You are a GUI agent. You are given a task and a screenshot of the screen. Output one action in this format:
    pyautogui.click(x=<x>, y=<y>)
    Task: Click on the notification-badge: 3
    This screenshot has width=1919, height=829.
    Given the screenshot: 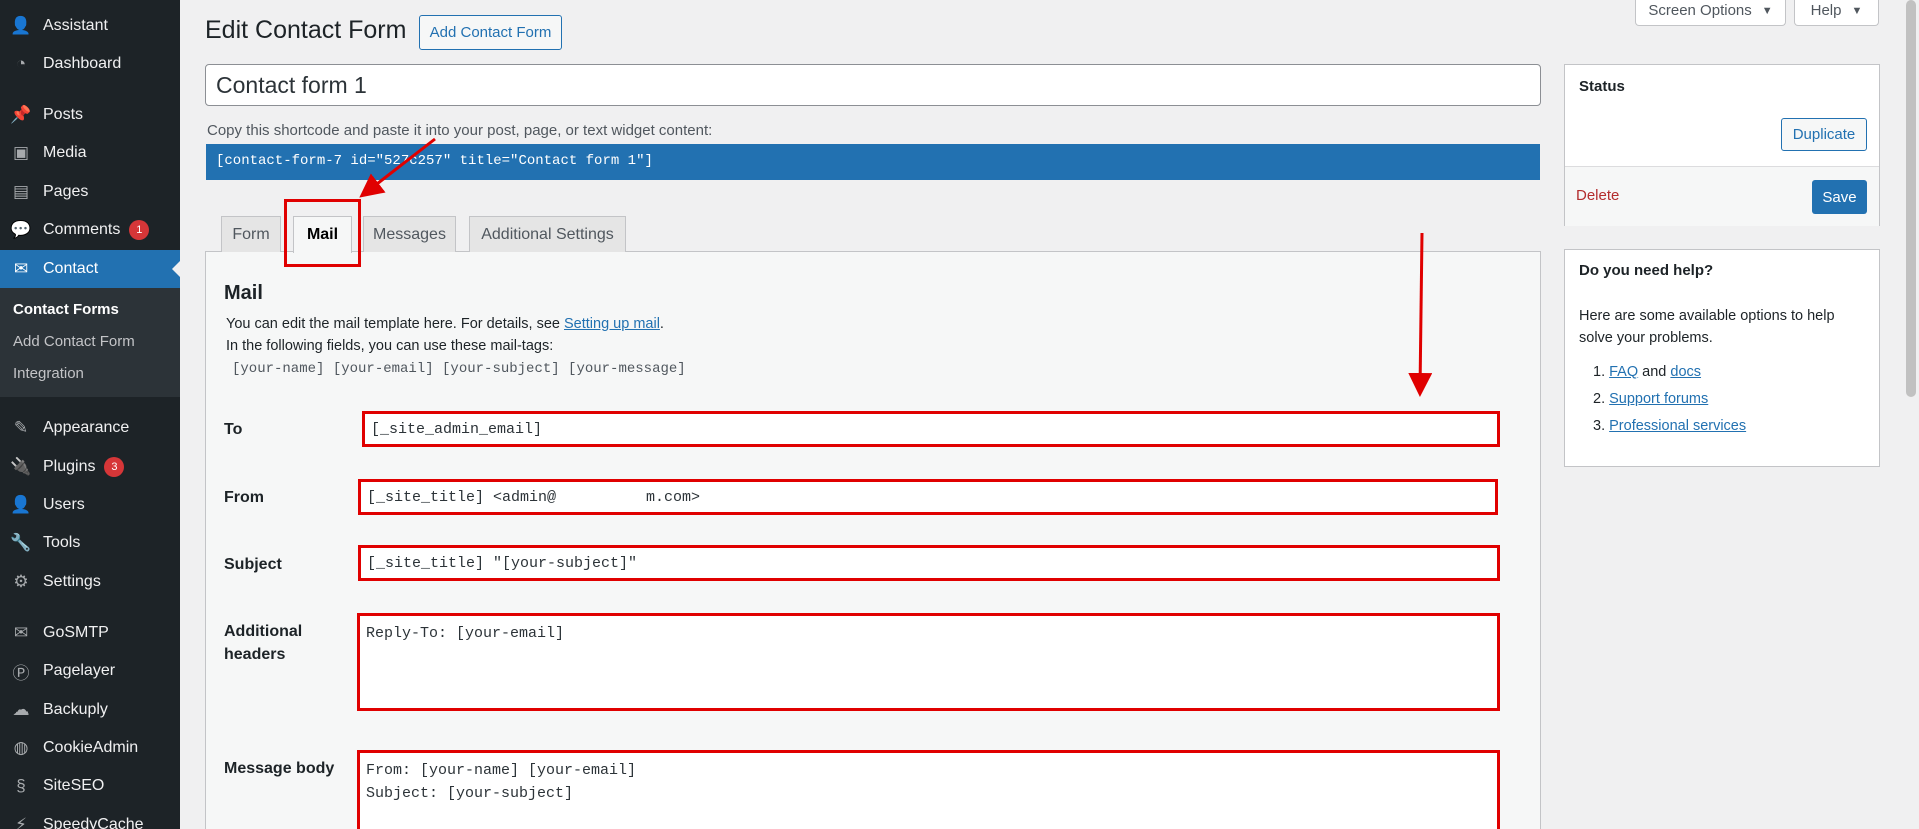 What is the action you would take?
    pyautogui.click(x=114, y=467)
    